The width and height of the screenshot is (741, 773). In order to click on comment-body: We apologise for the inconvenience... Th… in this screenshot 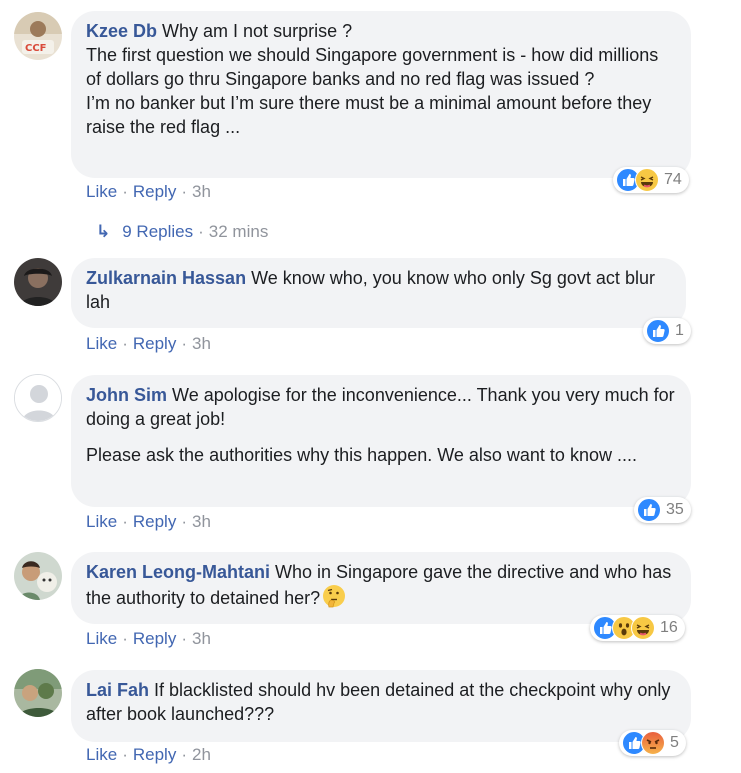, I will do `click(380, 407)`.